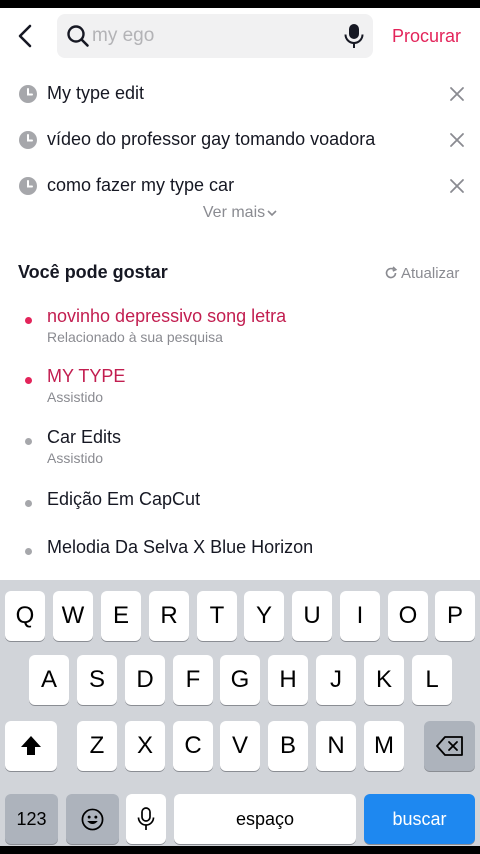 The height and width of the screenshot is (854, 480). I want to click on suggestion-title: Car Edits, so click(84, 437).